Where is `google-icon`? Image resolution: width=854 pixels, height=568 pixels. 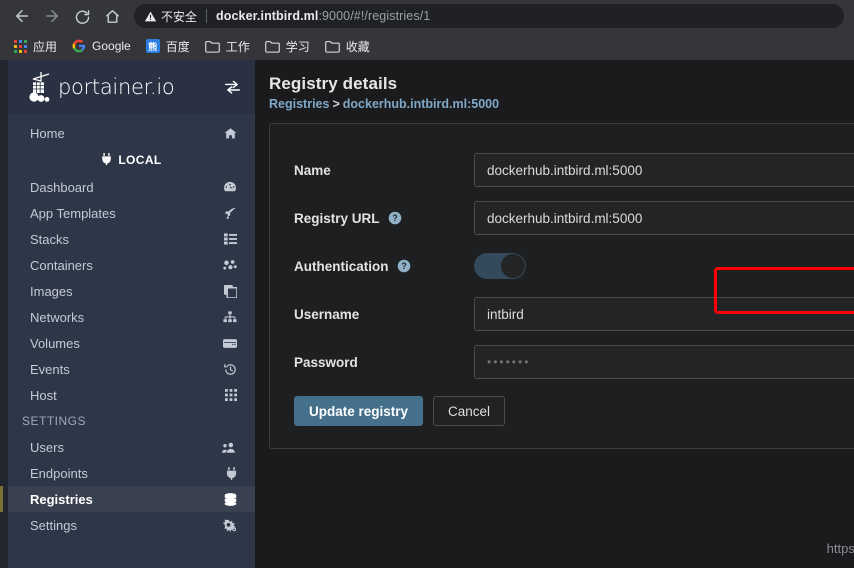
google-icon is located at coordinates (79, 46).